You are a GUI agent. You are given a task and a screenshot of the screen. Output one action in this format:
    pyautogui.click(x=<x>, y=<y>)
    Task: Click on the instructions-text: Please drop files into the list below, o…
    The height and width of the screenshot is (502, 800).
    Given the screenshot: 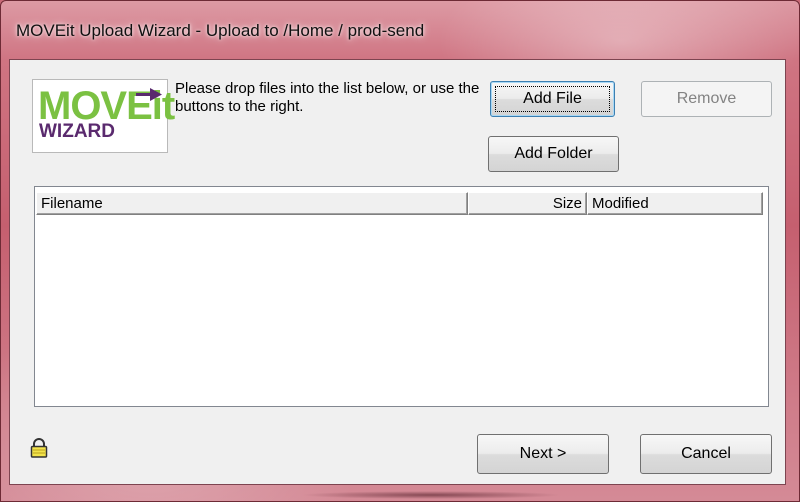 What is the action you would take?
    pyautogui.click(x=327, y=97)
    